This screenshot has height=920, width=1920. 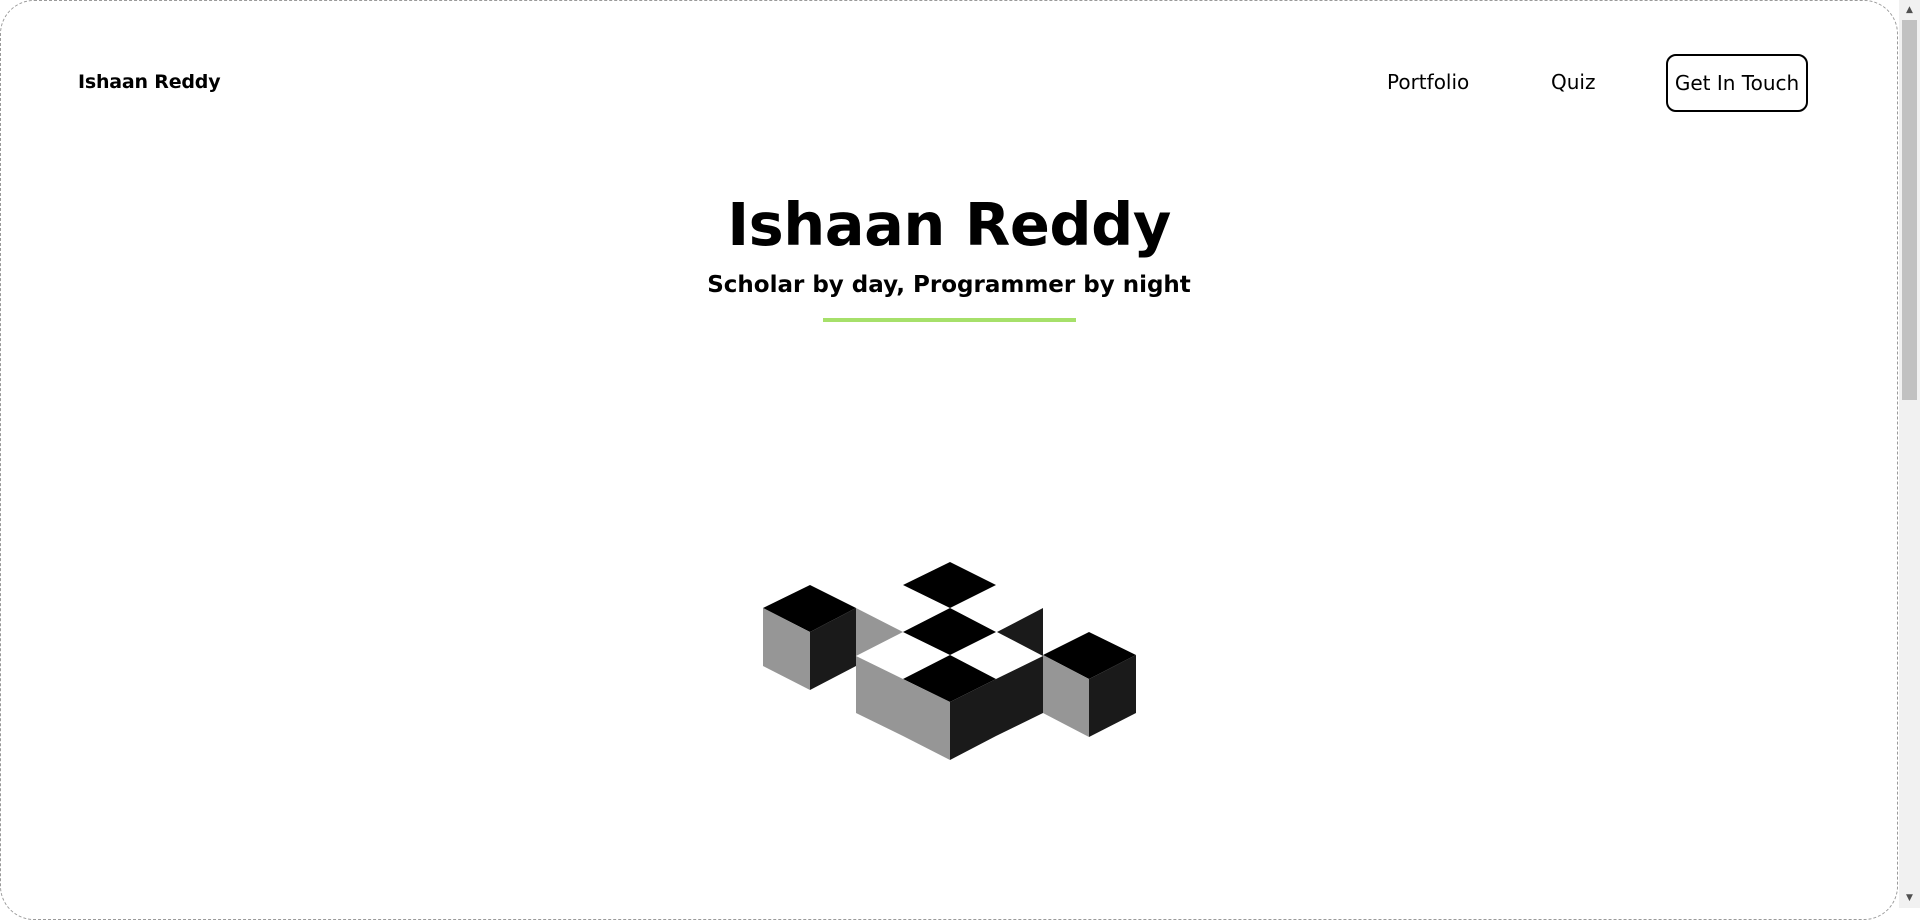 I want to click on cube-shadow-right, so click(x=1020, y=632).